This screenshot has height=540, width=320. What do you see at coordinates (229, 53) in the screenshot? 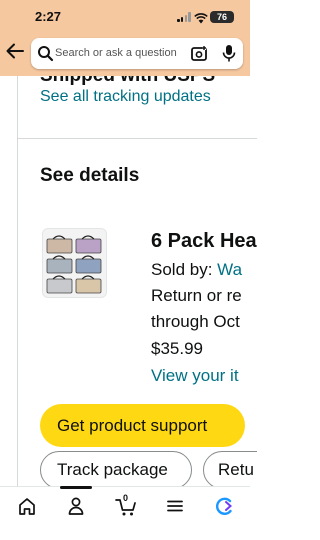
I see `mic-icon` at bounding box center [229, 53].